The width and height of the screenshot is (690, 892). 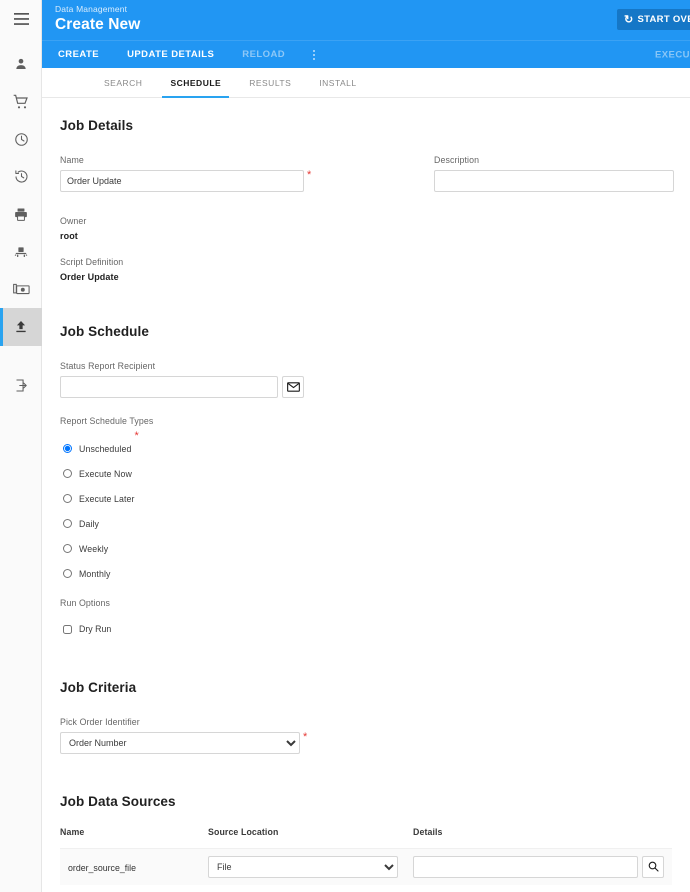 I want to click on sidebar-item-workstation, so click(x=21, y=252).